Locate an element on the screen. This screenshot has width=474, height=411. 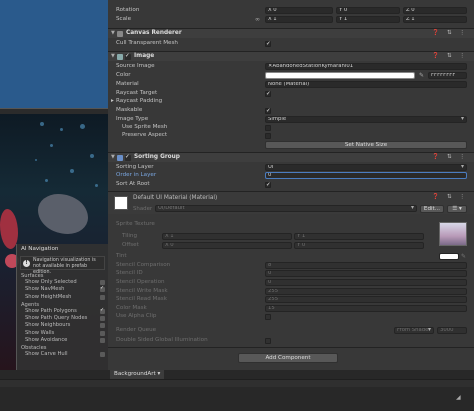
rotation-x-field: X 0 is located at coordinates (299, 10).